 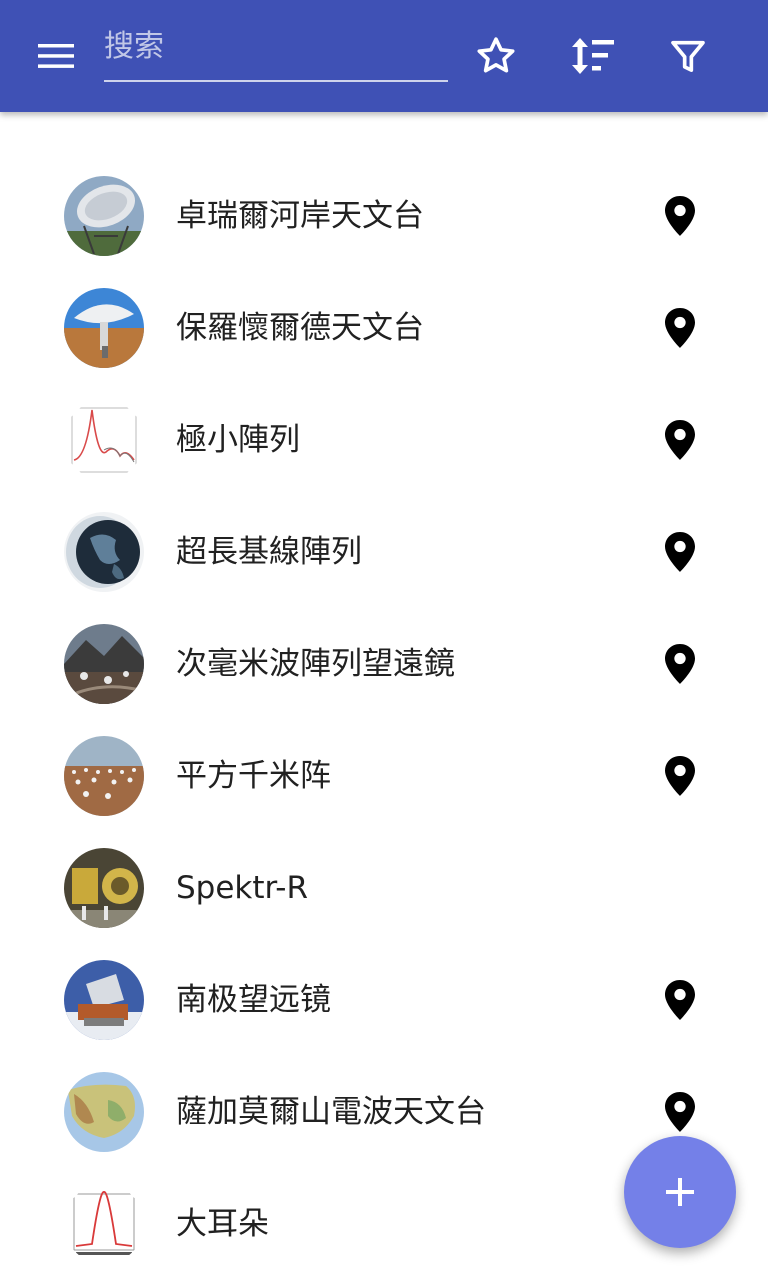 What do you see at coordinates (104, 328) in the screenshot?
I see `dish-antenna-photo` at bounding box center [104, 328].